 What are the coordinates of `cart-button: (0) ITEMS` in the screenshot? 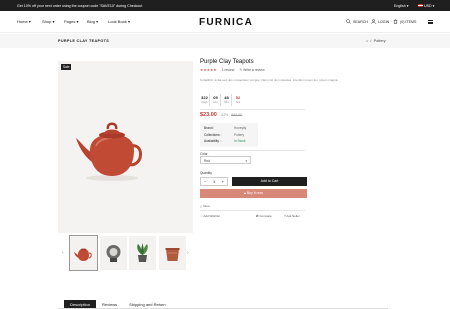 It's located at (404, 21).